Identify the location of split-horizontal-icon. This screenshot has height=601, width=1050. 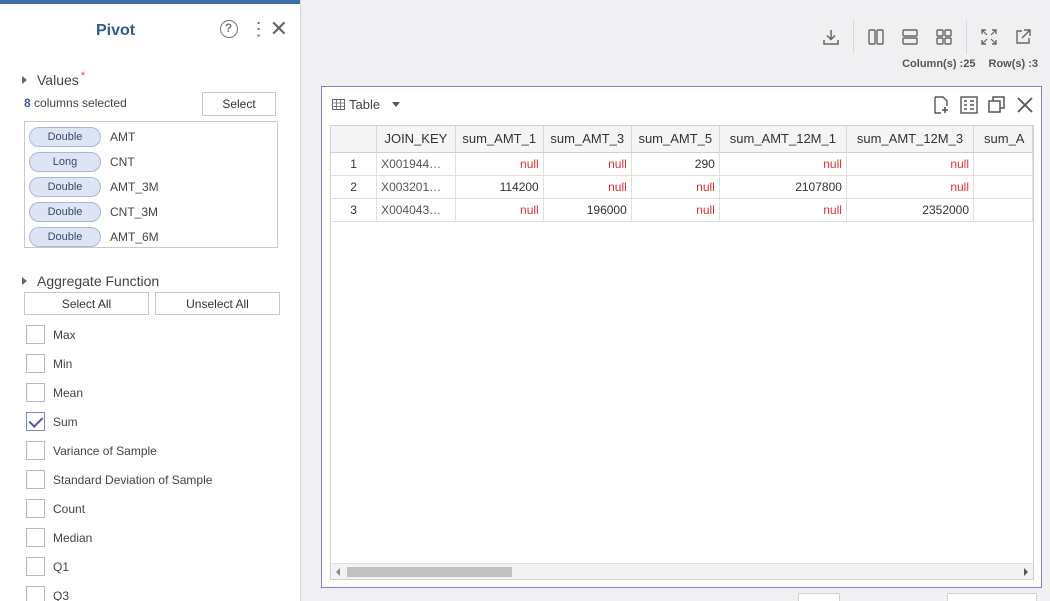
(910, 37).